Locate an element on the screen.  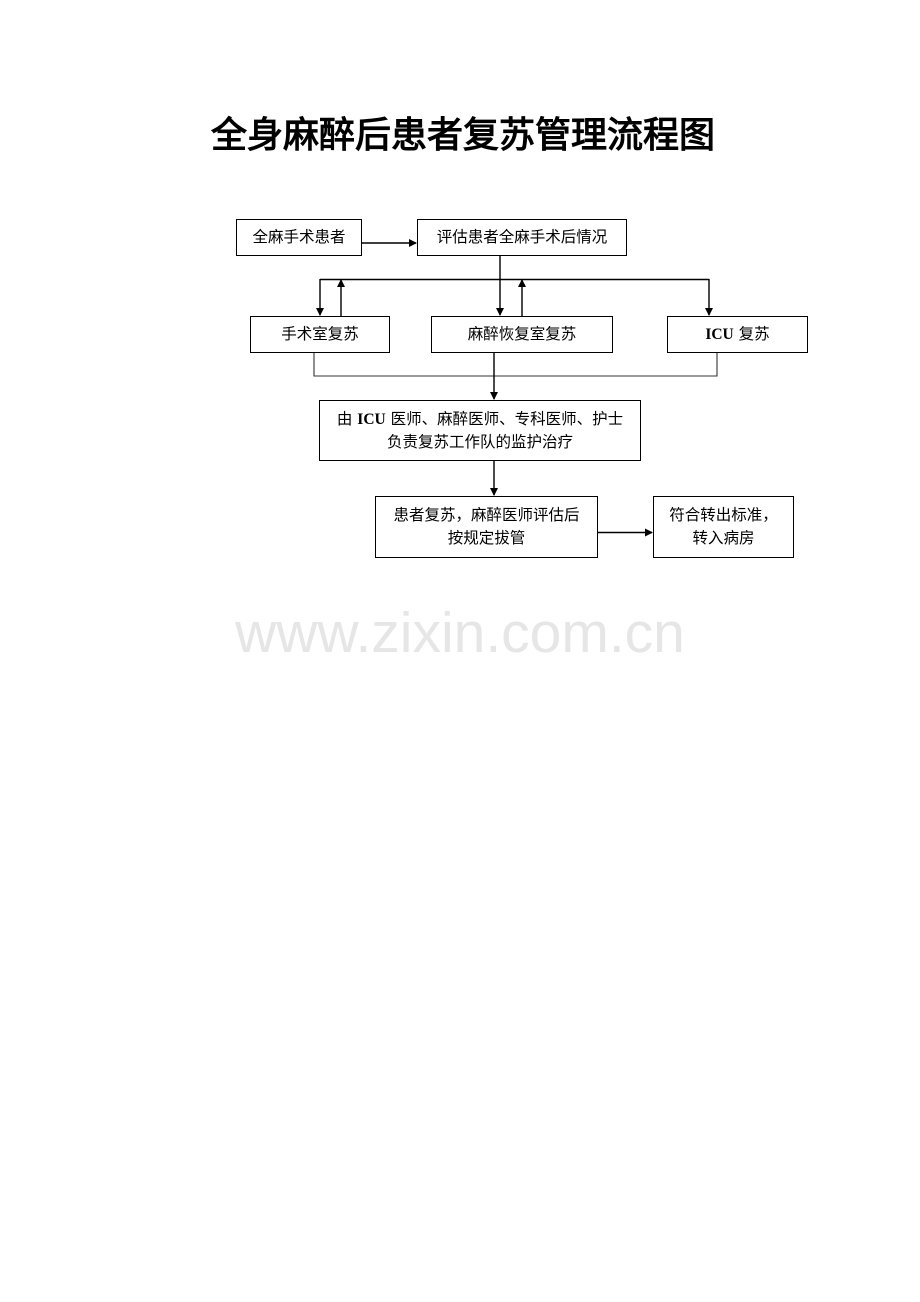
node-patient-label: 全麻手术患者 is located at coordinates (299, 237).